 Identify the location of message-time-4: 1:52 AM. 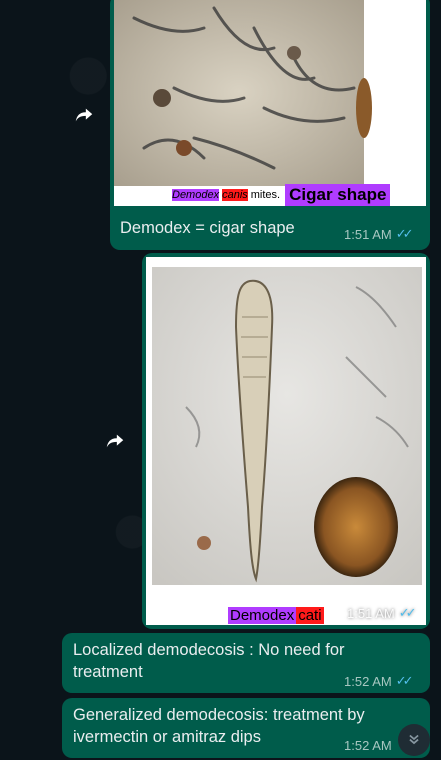
(368, 745).